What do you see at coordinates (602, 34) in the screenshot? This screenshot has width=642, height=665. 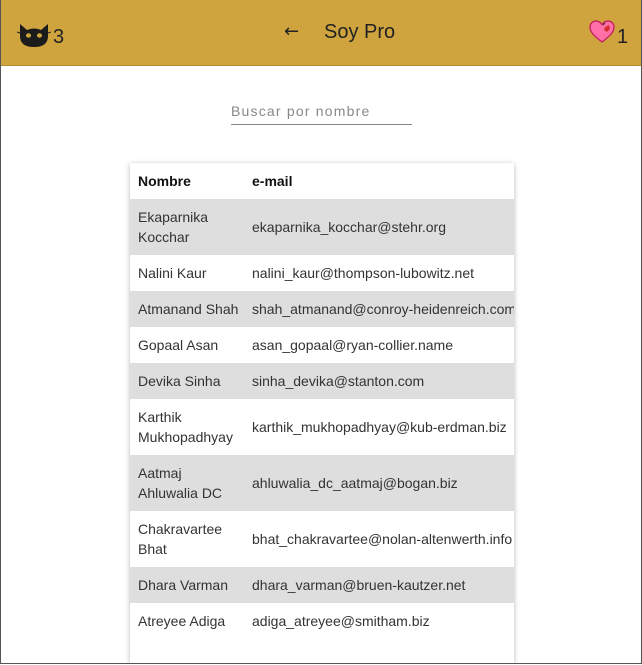 I see `heart-icon` at bounding box center [602, 34].